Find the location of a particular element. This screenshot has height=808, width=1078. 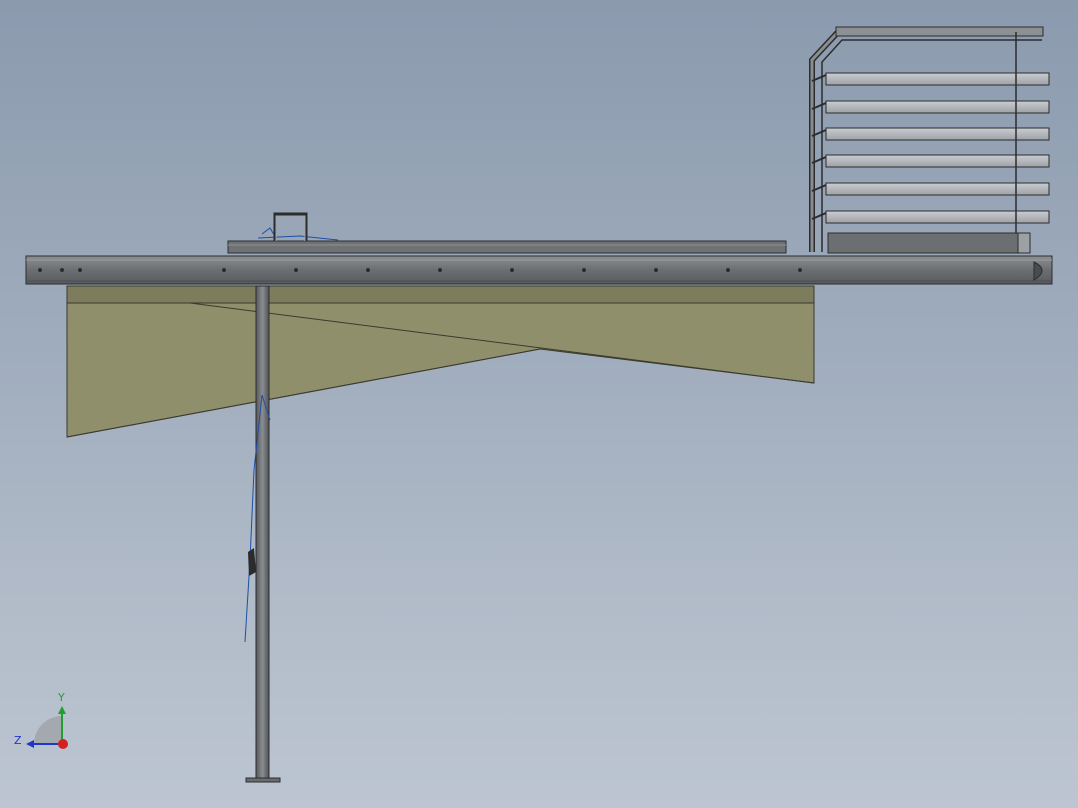

coordinate-triad-icon: Y Z is located at coordinates (41, 720).